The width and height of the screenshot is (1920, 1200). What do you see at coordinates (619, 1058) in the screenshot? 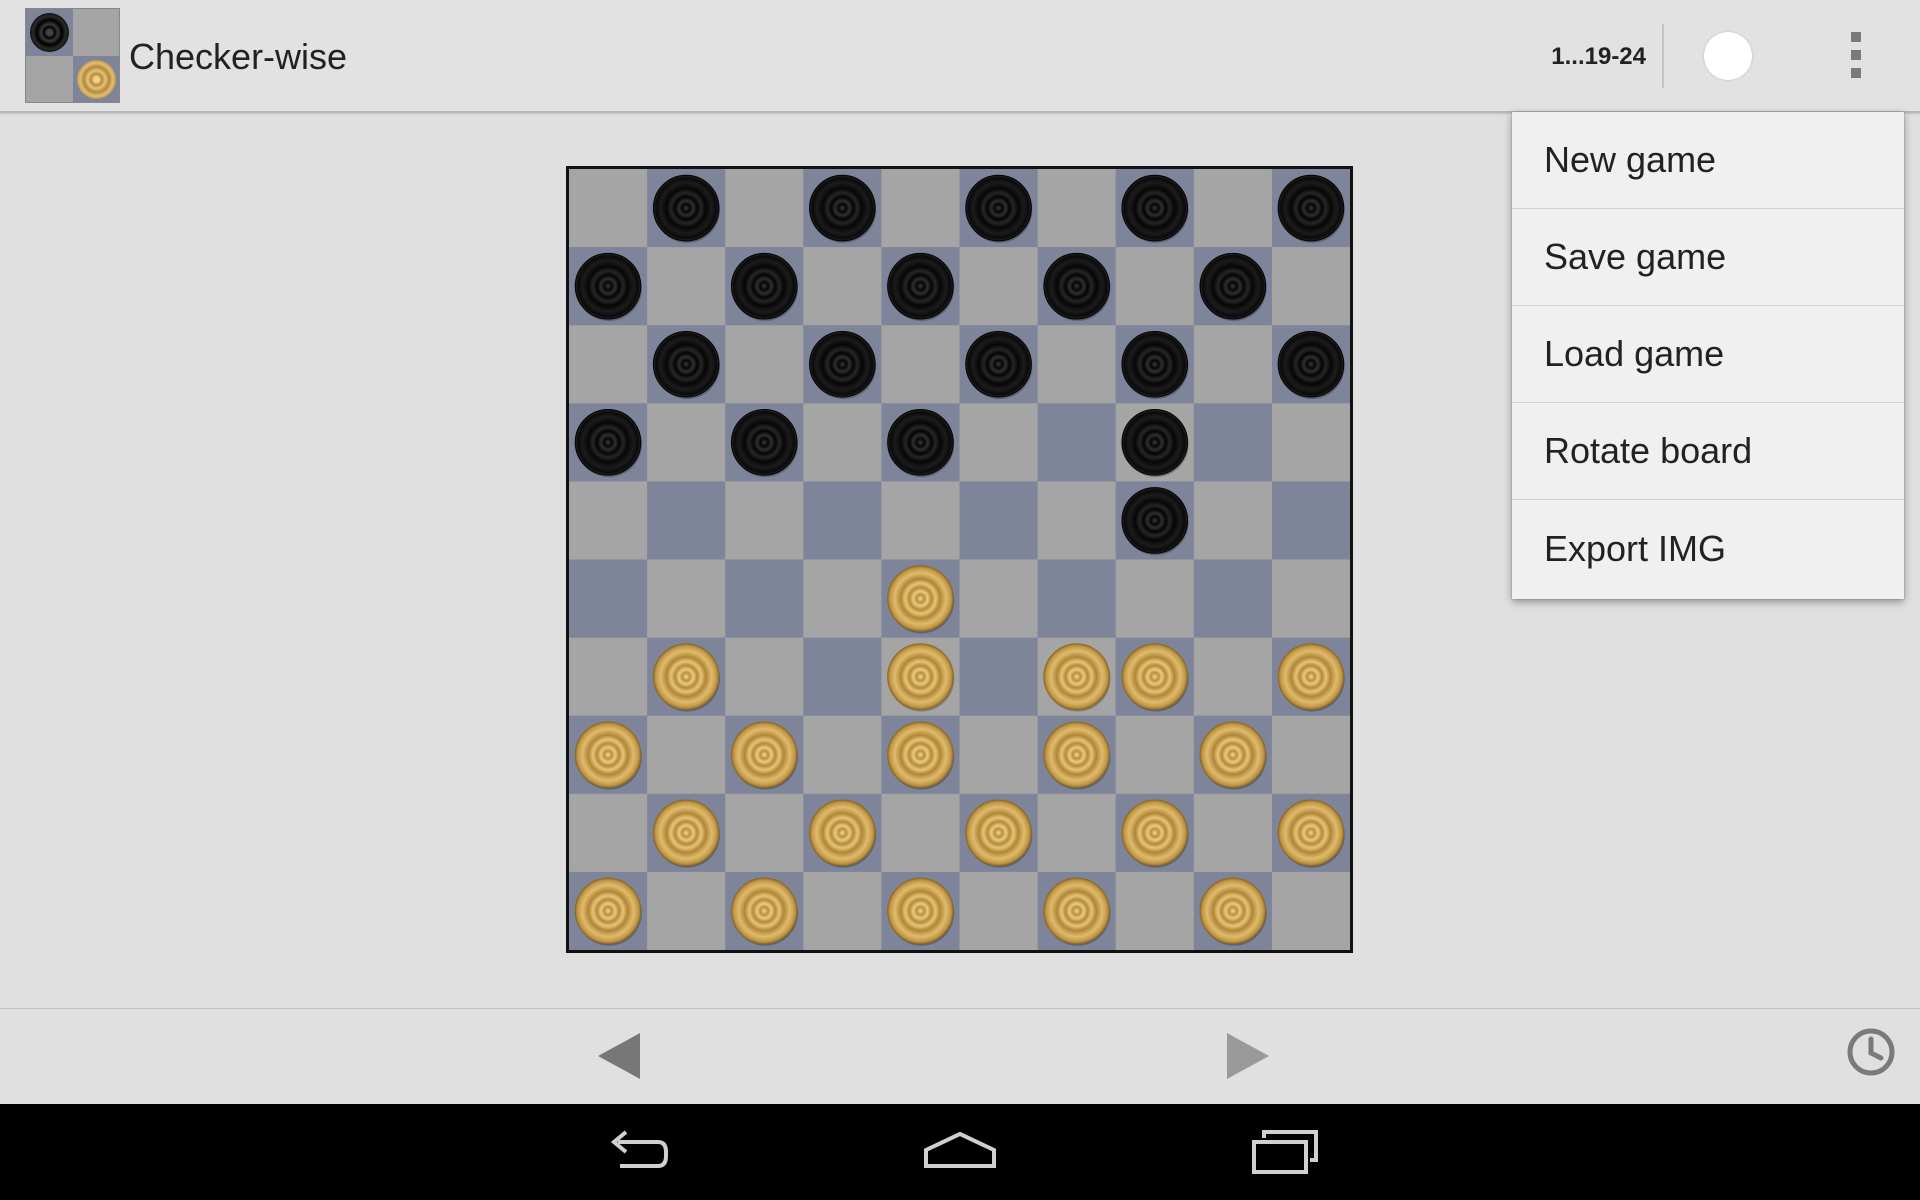
I see `prev-move-icon` at bounding box center [619, 1058].